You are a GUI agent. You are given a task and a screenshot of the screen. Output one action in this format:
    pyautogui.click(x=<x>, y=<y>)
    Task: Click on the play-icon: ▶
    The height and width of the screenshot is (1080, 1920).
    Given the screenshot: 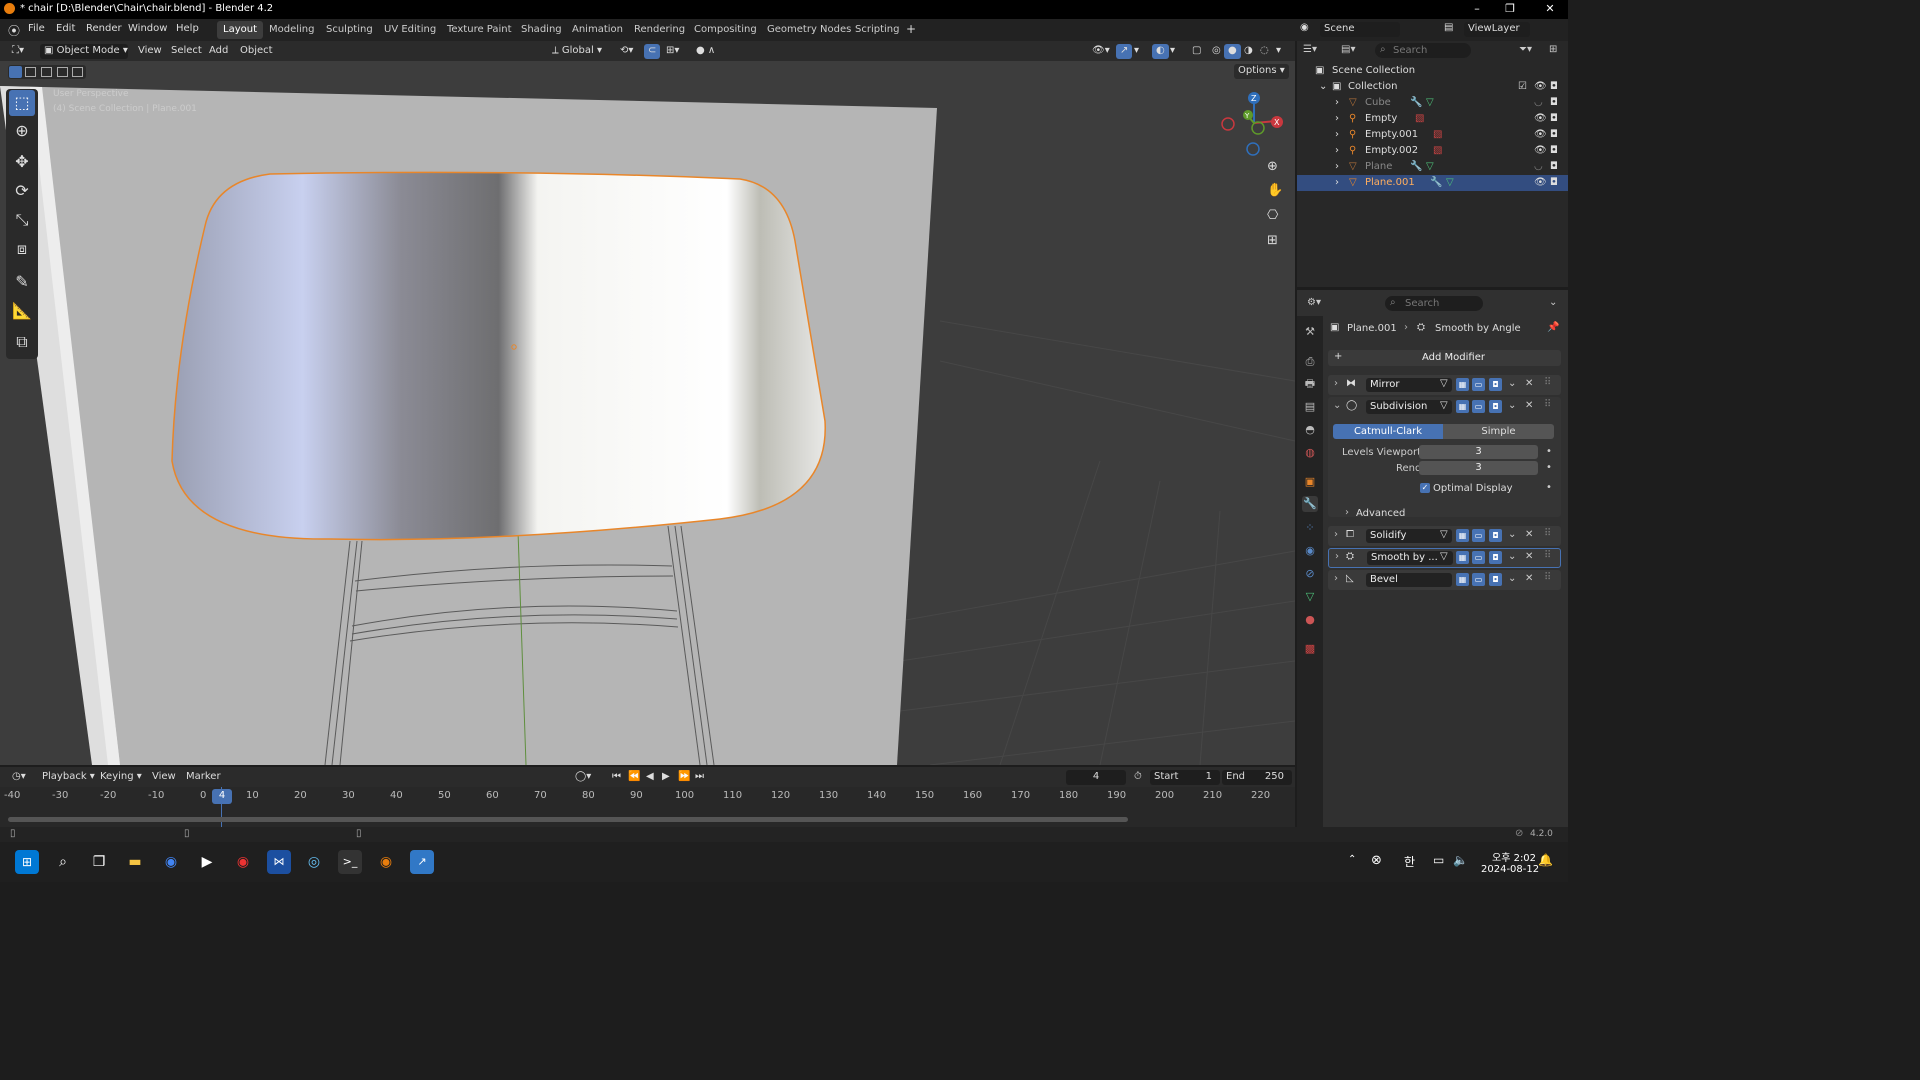 What is the action you would take?
    pyautogui.click(x=666, y=777)
    